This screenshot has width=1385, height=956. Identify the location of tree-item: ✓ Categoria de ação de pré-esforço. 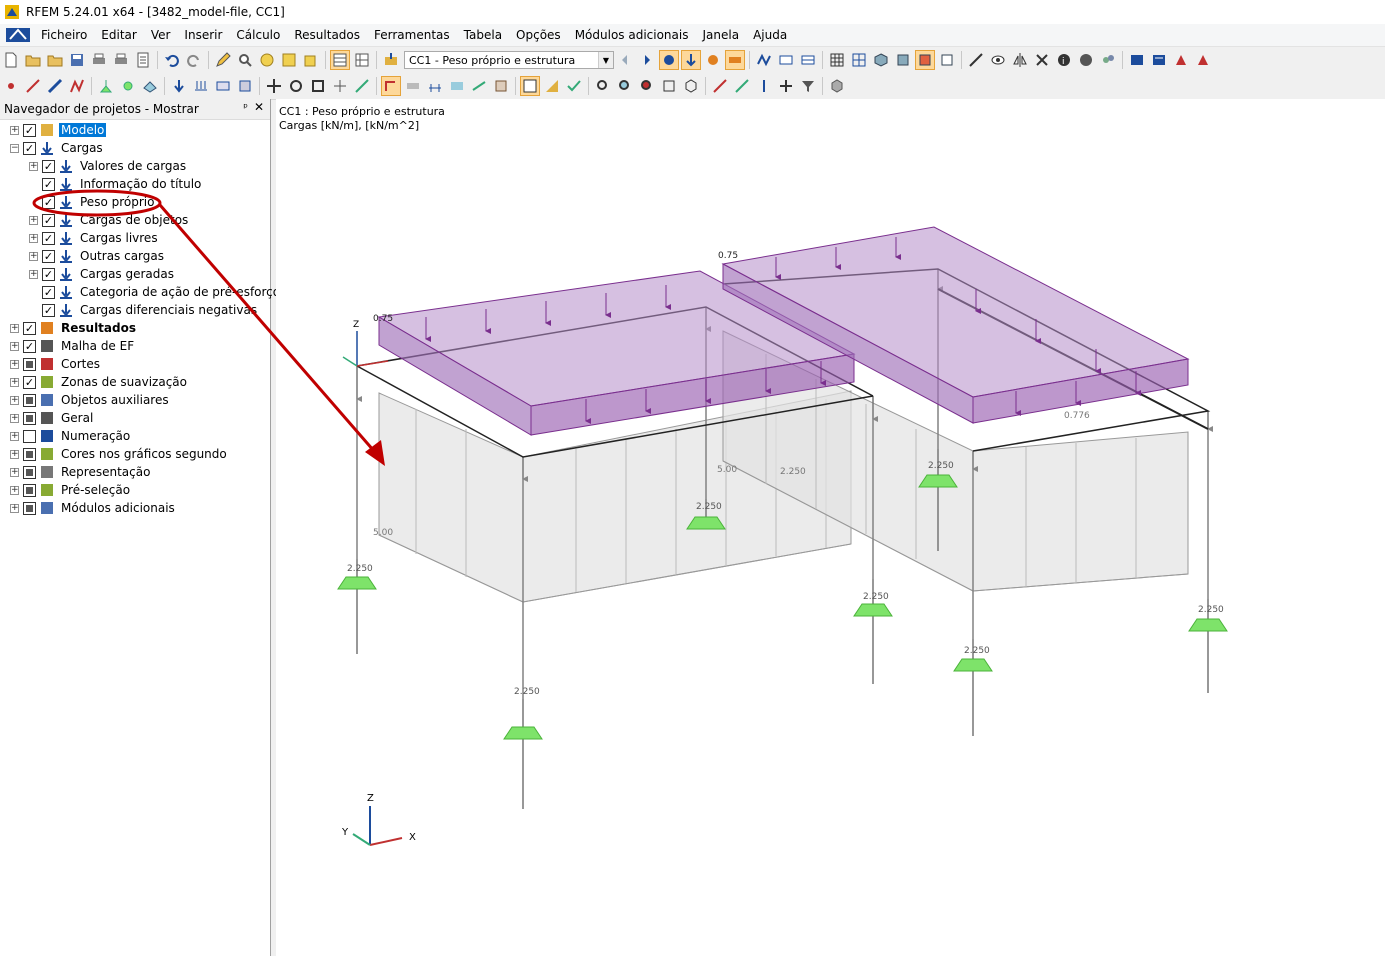
(155, 292).